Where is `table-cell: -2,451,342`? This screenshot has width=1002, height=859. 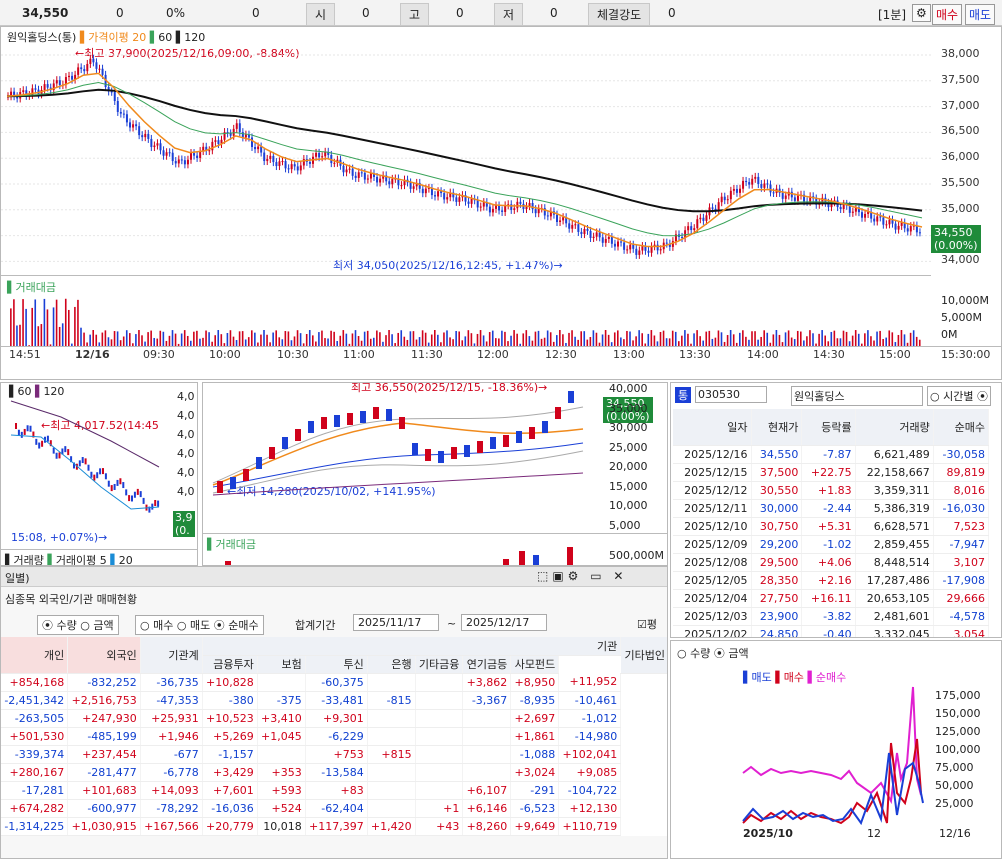
table-cell: -2,451,342 is located at coordinates (35, 700).